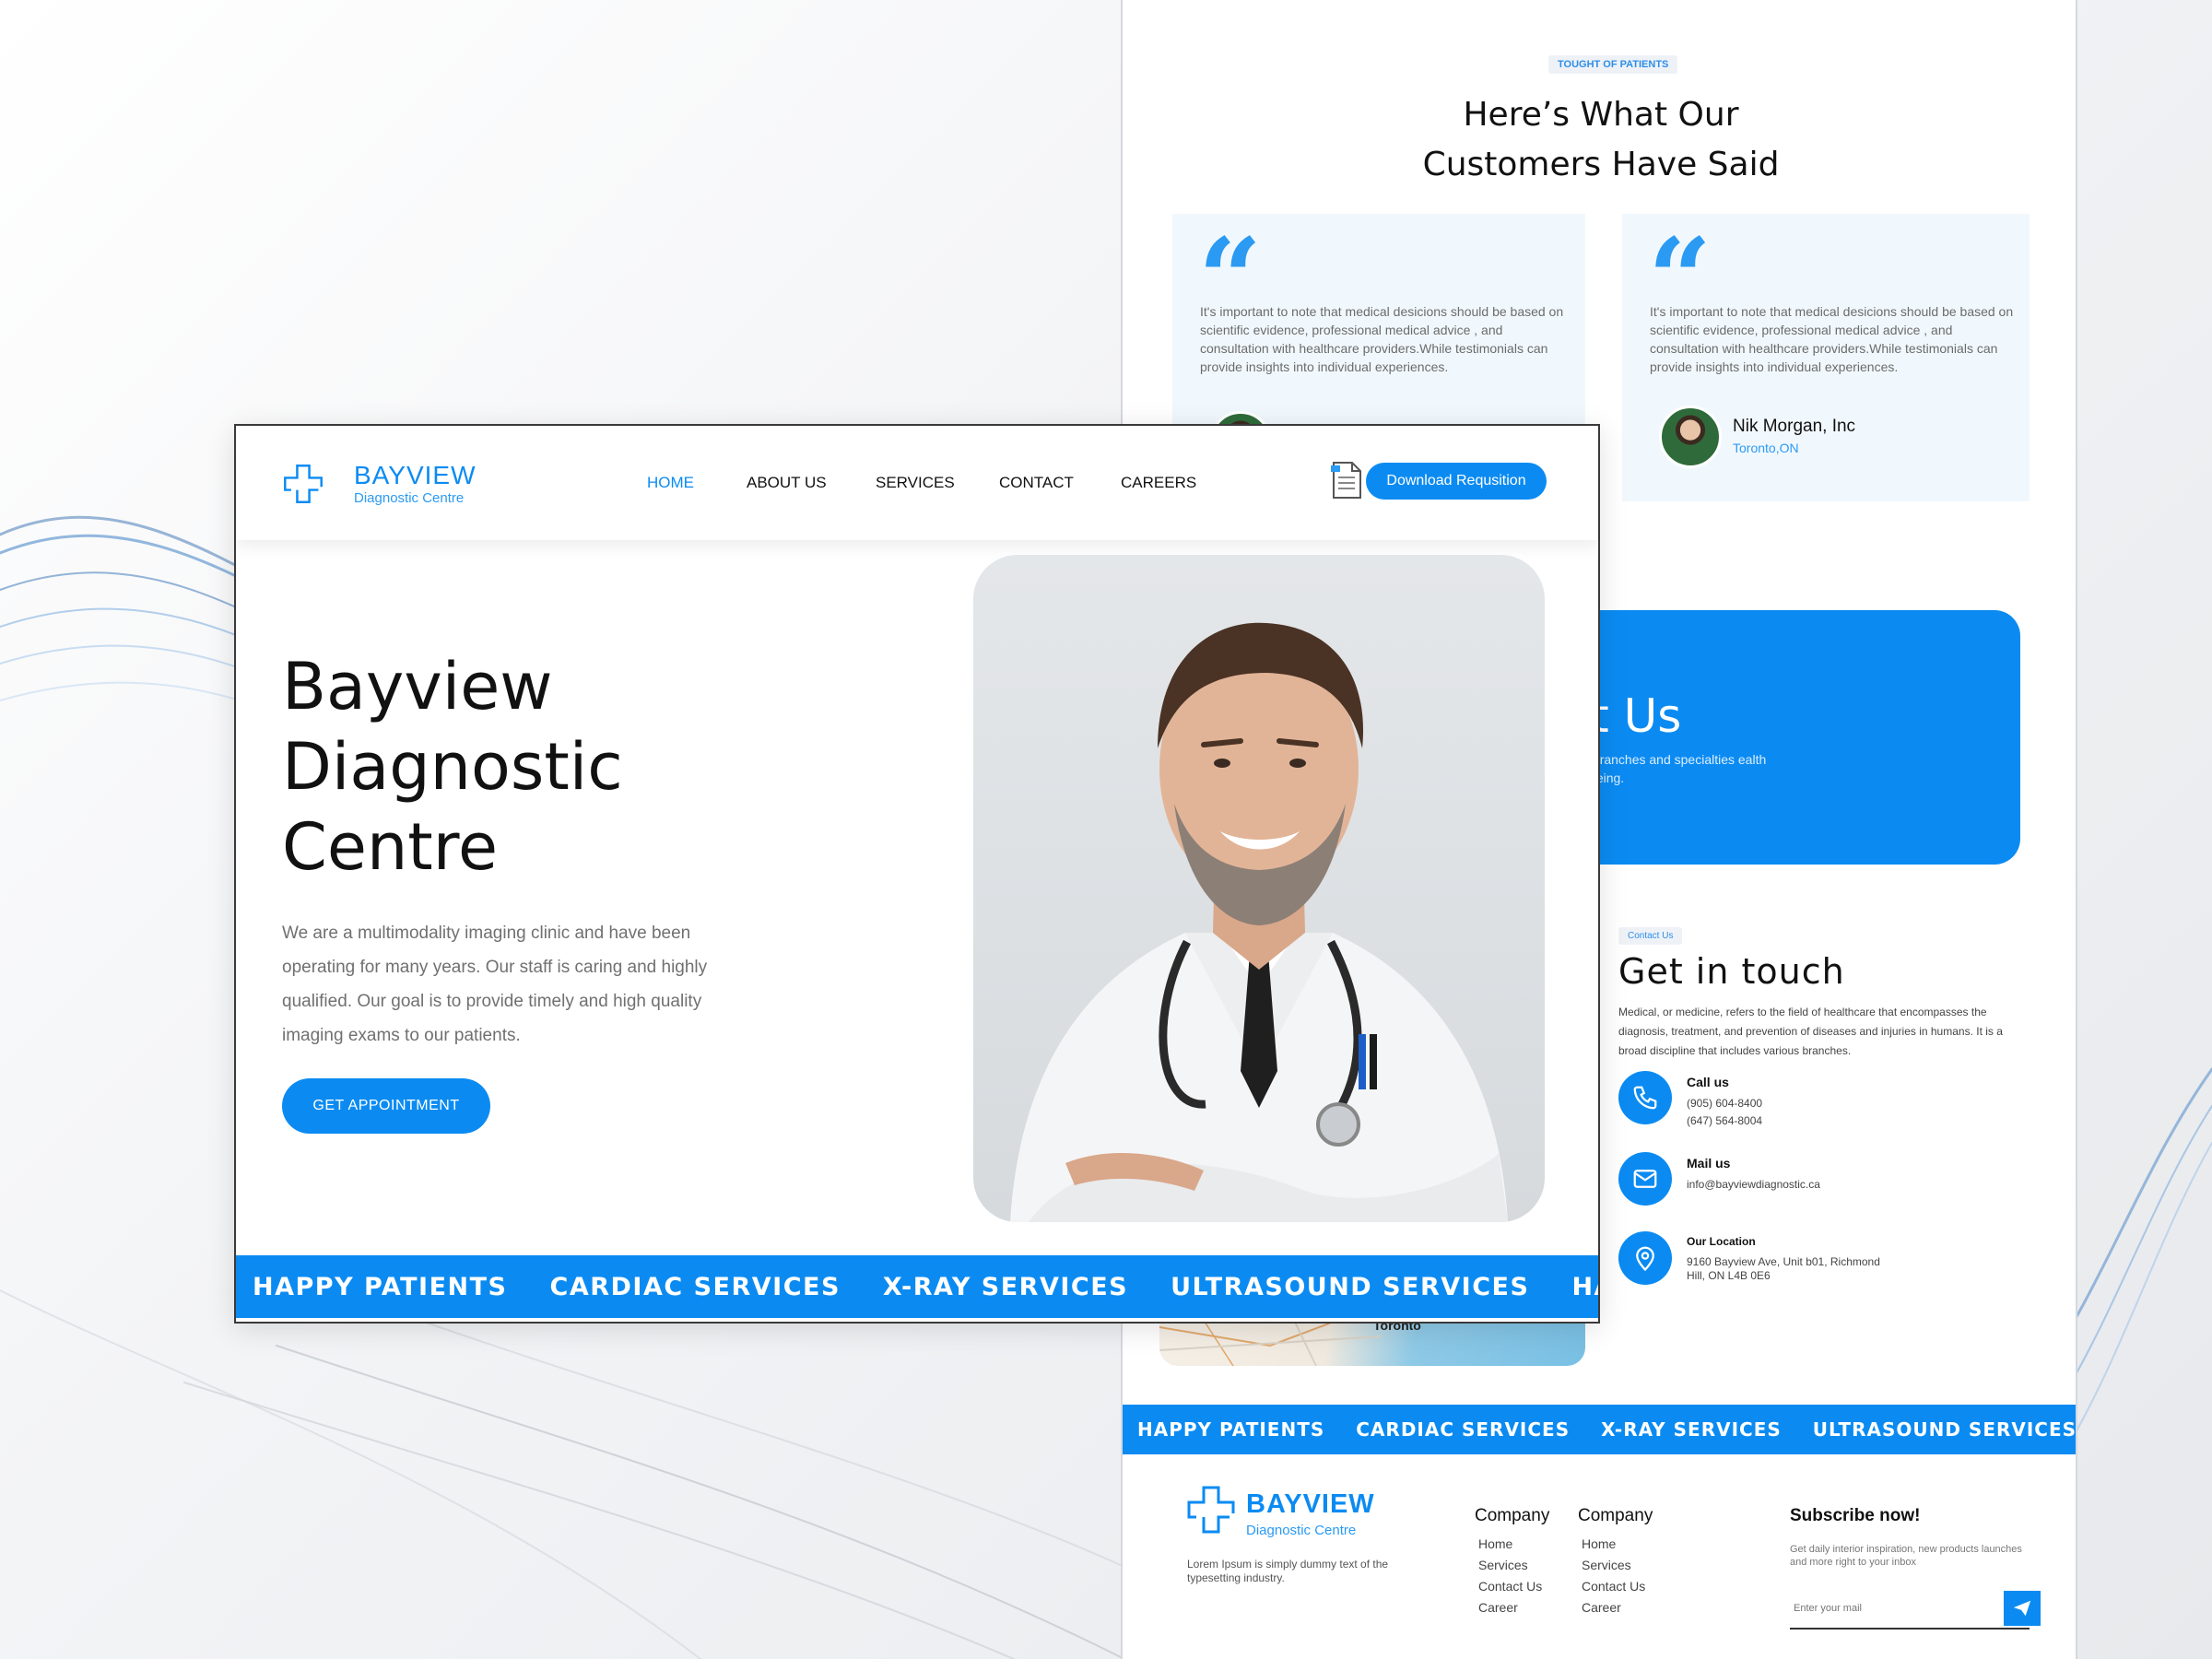 Image resolution: width=2212 pixels, height=1659 pixels. What do you see at coordinates (1731, 971) in the screenshot?
I see `get-in-touch-title: Get in touch` at bounding box center [1731, 971].